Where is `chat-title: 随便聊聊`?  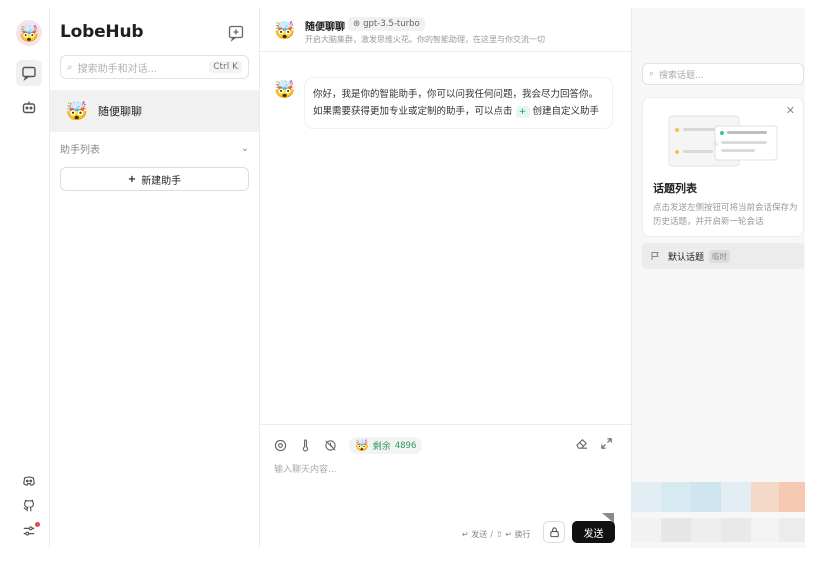 chat-title: 随便聊聊 is located at coordinates (325, 27).